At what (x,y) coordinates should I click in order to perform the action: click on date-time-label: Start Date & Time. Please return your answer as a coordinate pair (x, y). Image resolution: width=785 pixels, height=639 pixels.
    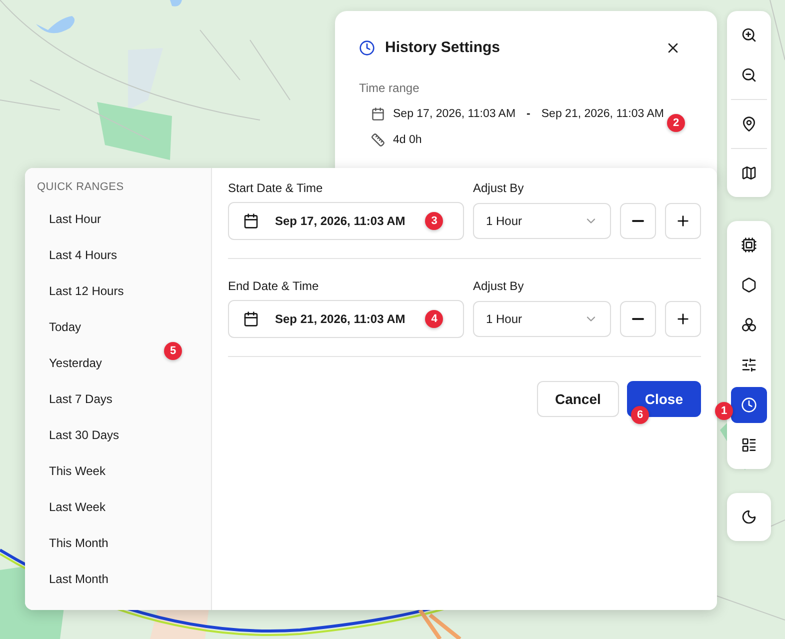
    Looking at the image, I should click on (276, 188).